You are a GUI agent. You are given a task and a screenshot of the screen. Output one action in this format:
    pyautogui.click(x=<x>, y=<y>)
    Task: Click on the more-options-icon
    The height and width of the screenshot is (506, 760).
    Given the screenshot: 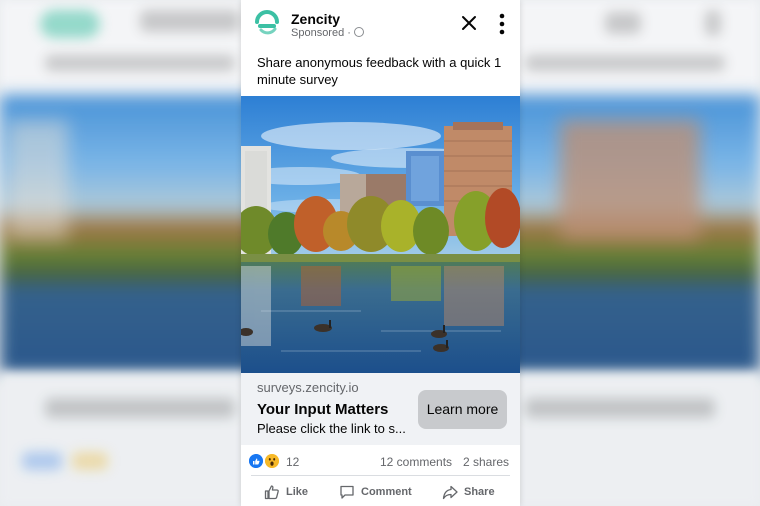 What is the action you would take?
    pyautogui.click(x=502, y=24)
    